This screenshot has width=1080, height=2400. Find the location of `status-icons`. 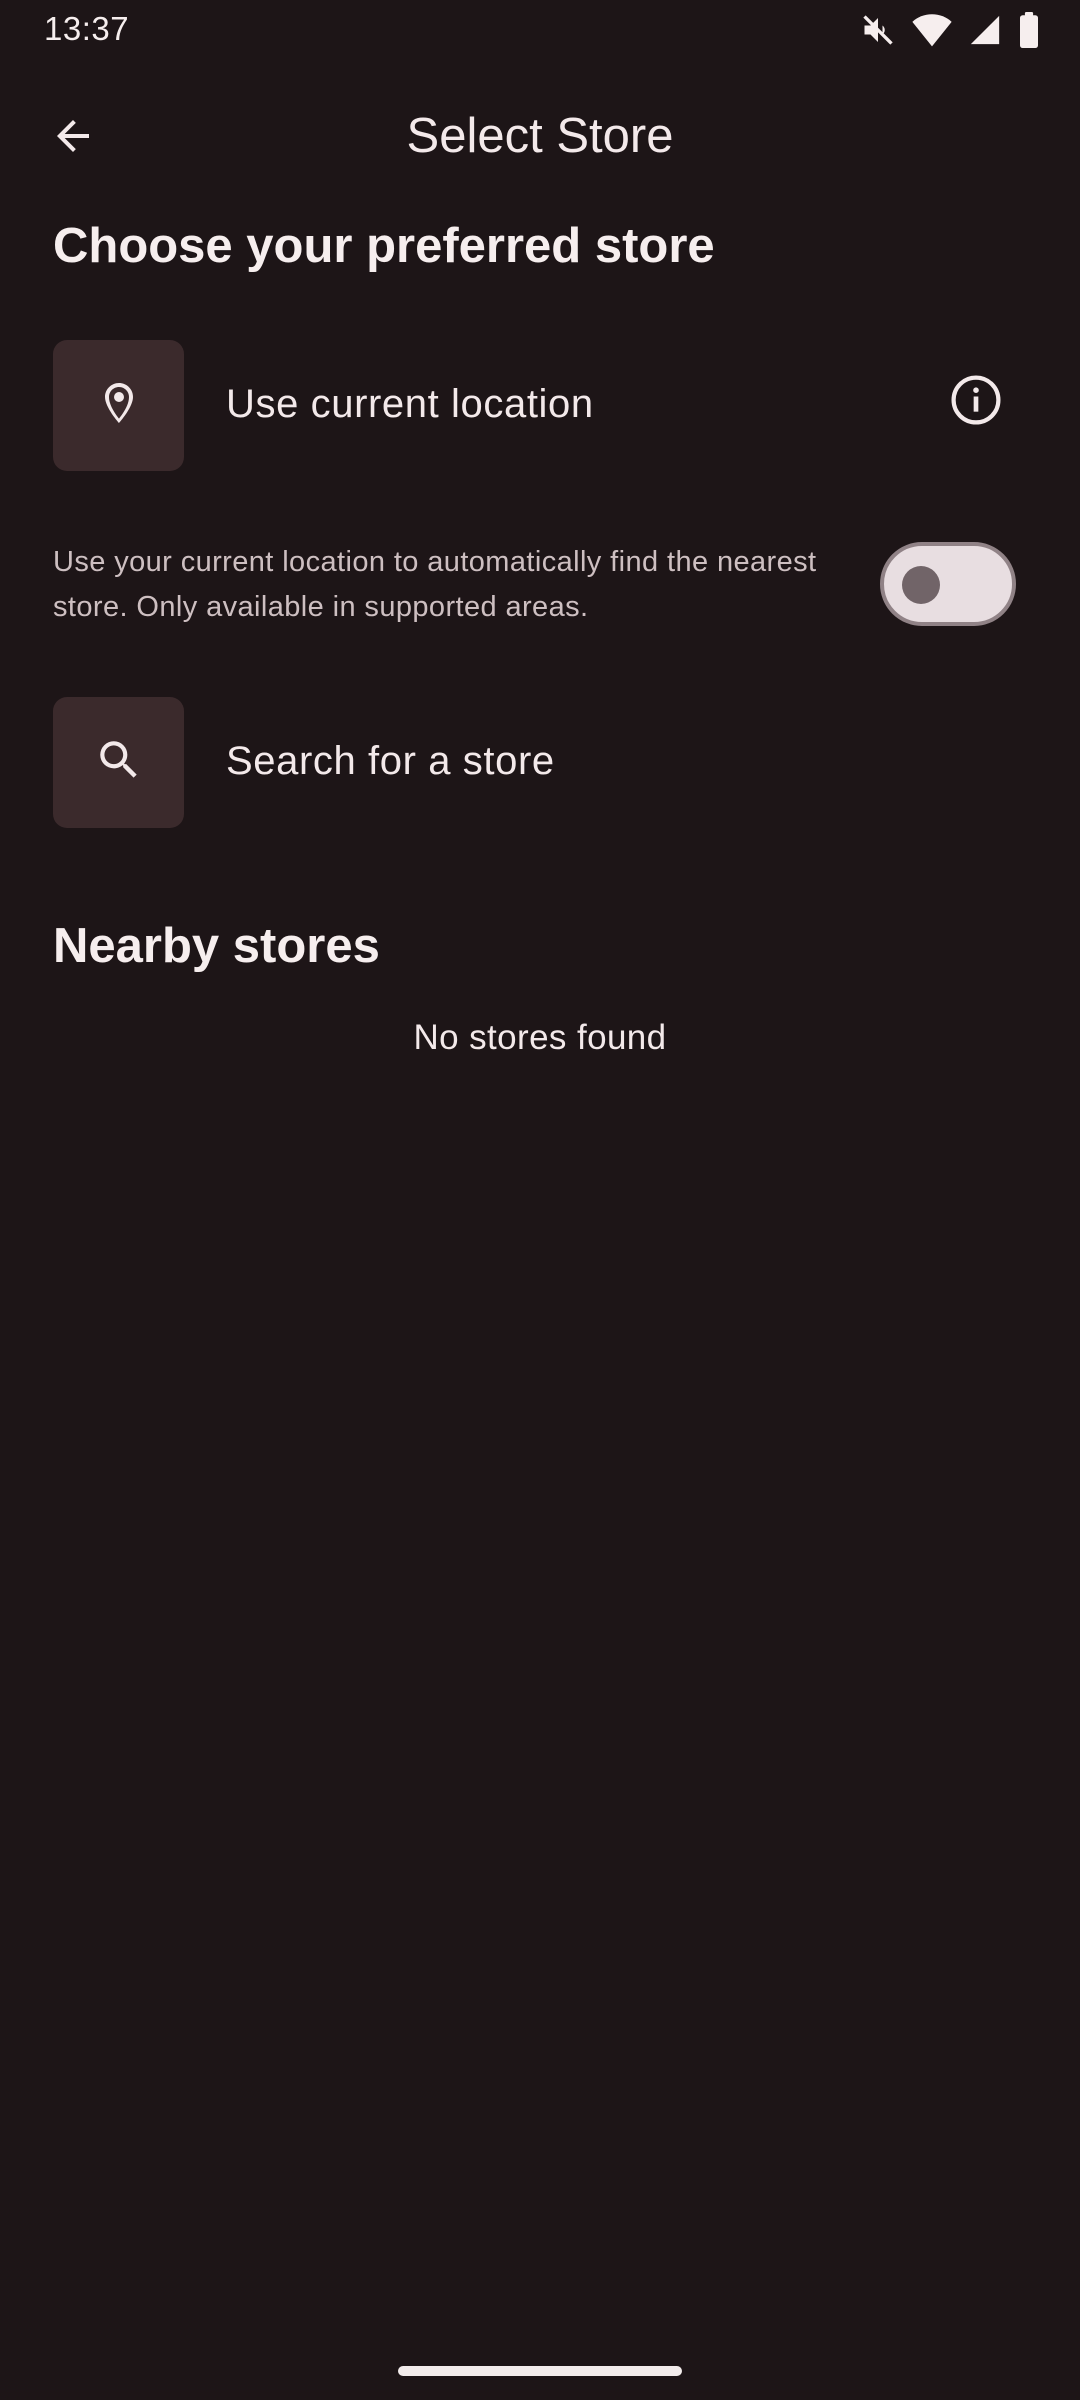

status-icons is located at coordinates (950, 30).